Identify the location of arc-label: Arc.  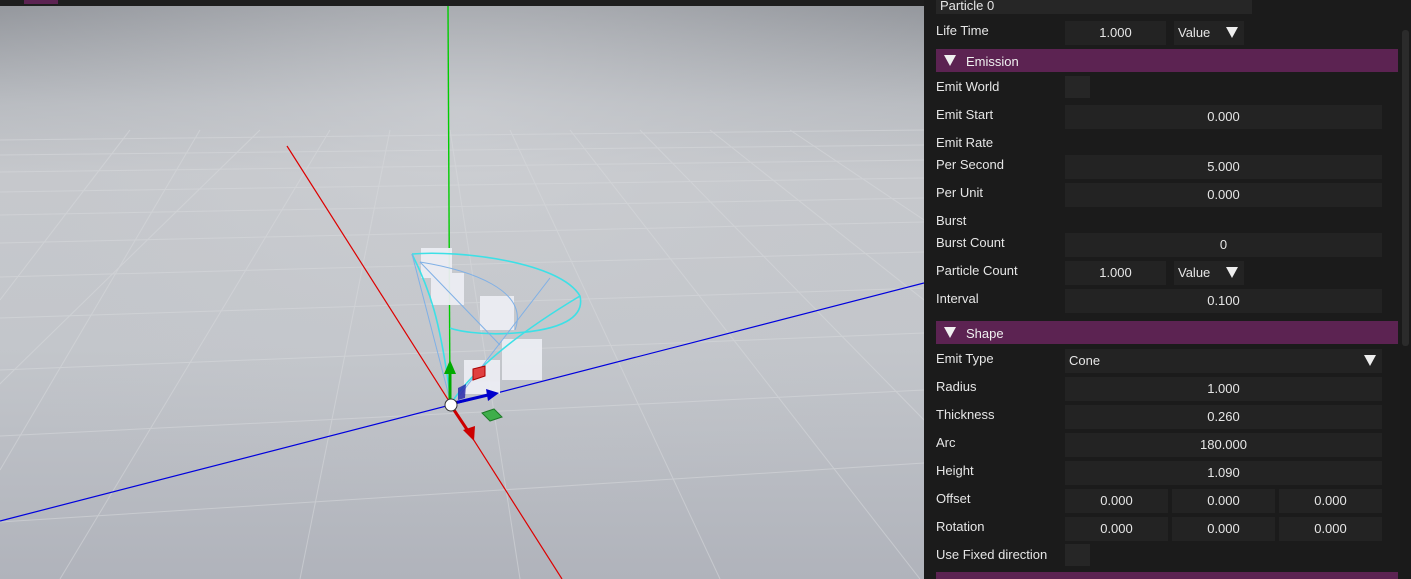
(946, 442).